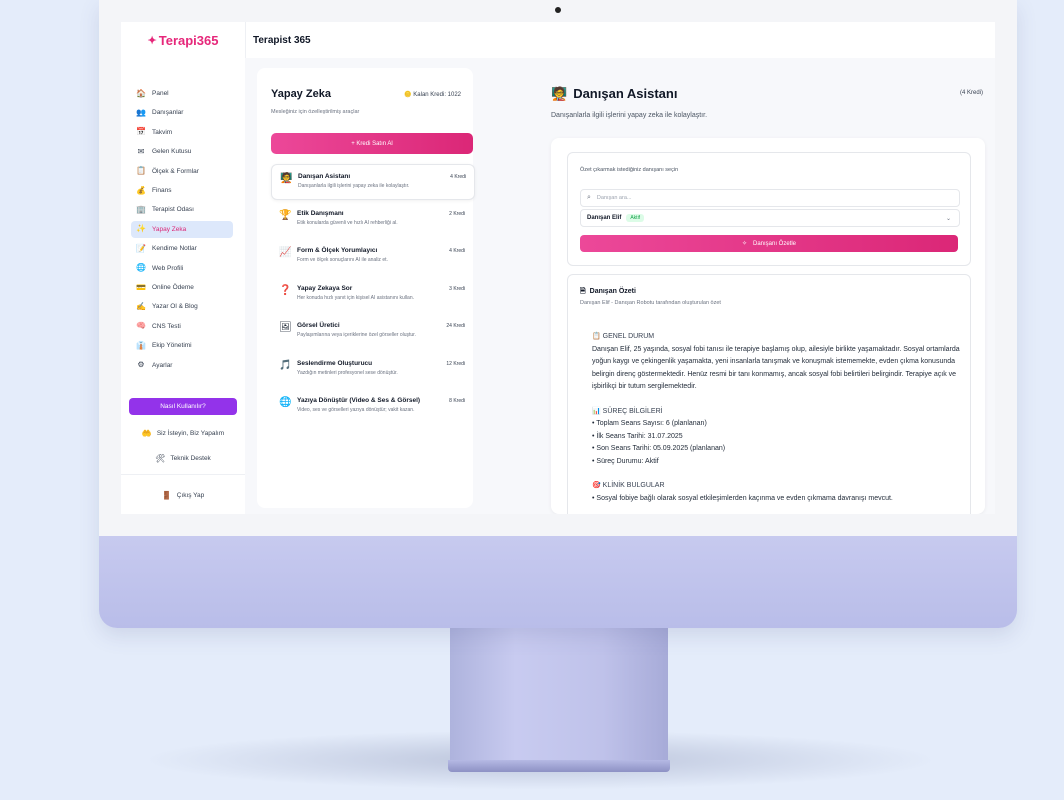  What do you see at coordinates (182, 190) in the screenshot?
I see `sidebar-item-5: 💰 Finans` at bounding box center [182, 190].